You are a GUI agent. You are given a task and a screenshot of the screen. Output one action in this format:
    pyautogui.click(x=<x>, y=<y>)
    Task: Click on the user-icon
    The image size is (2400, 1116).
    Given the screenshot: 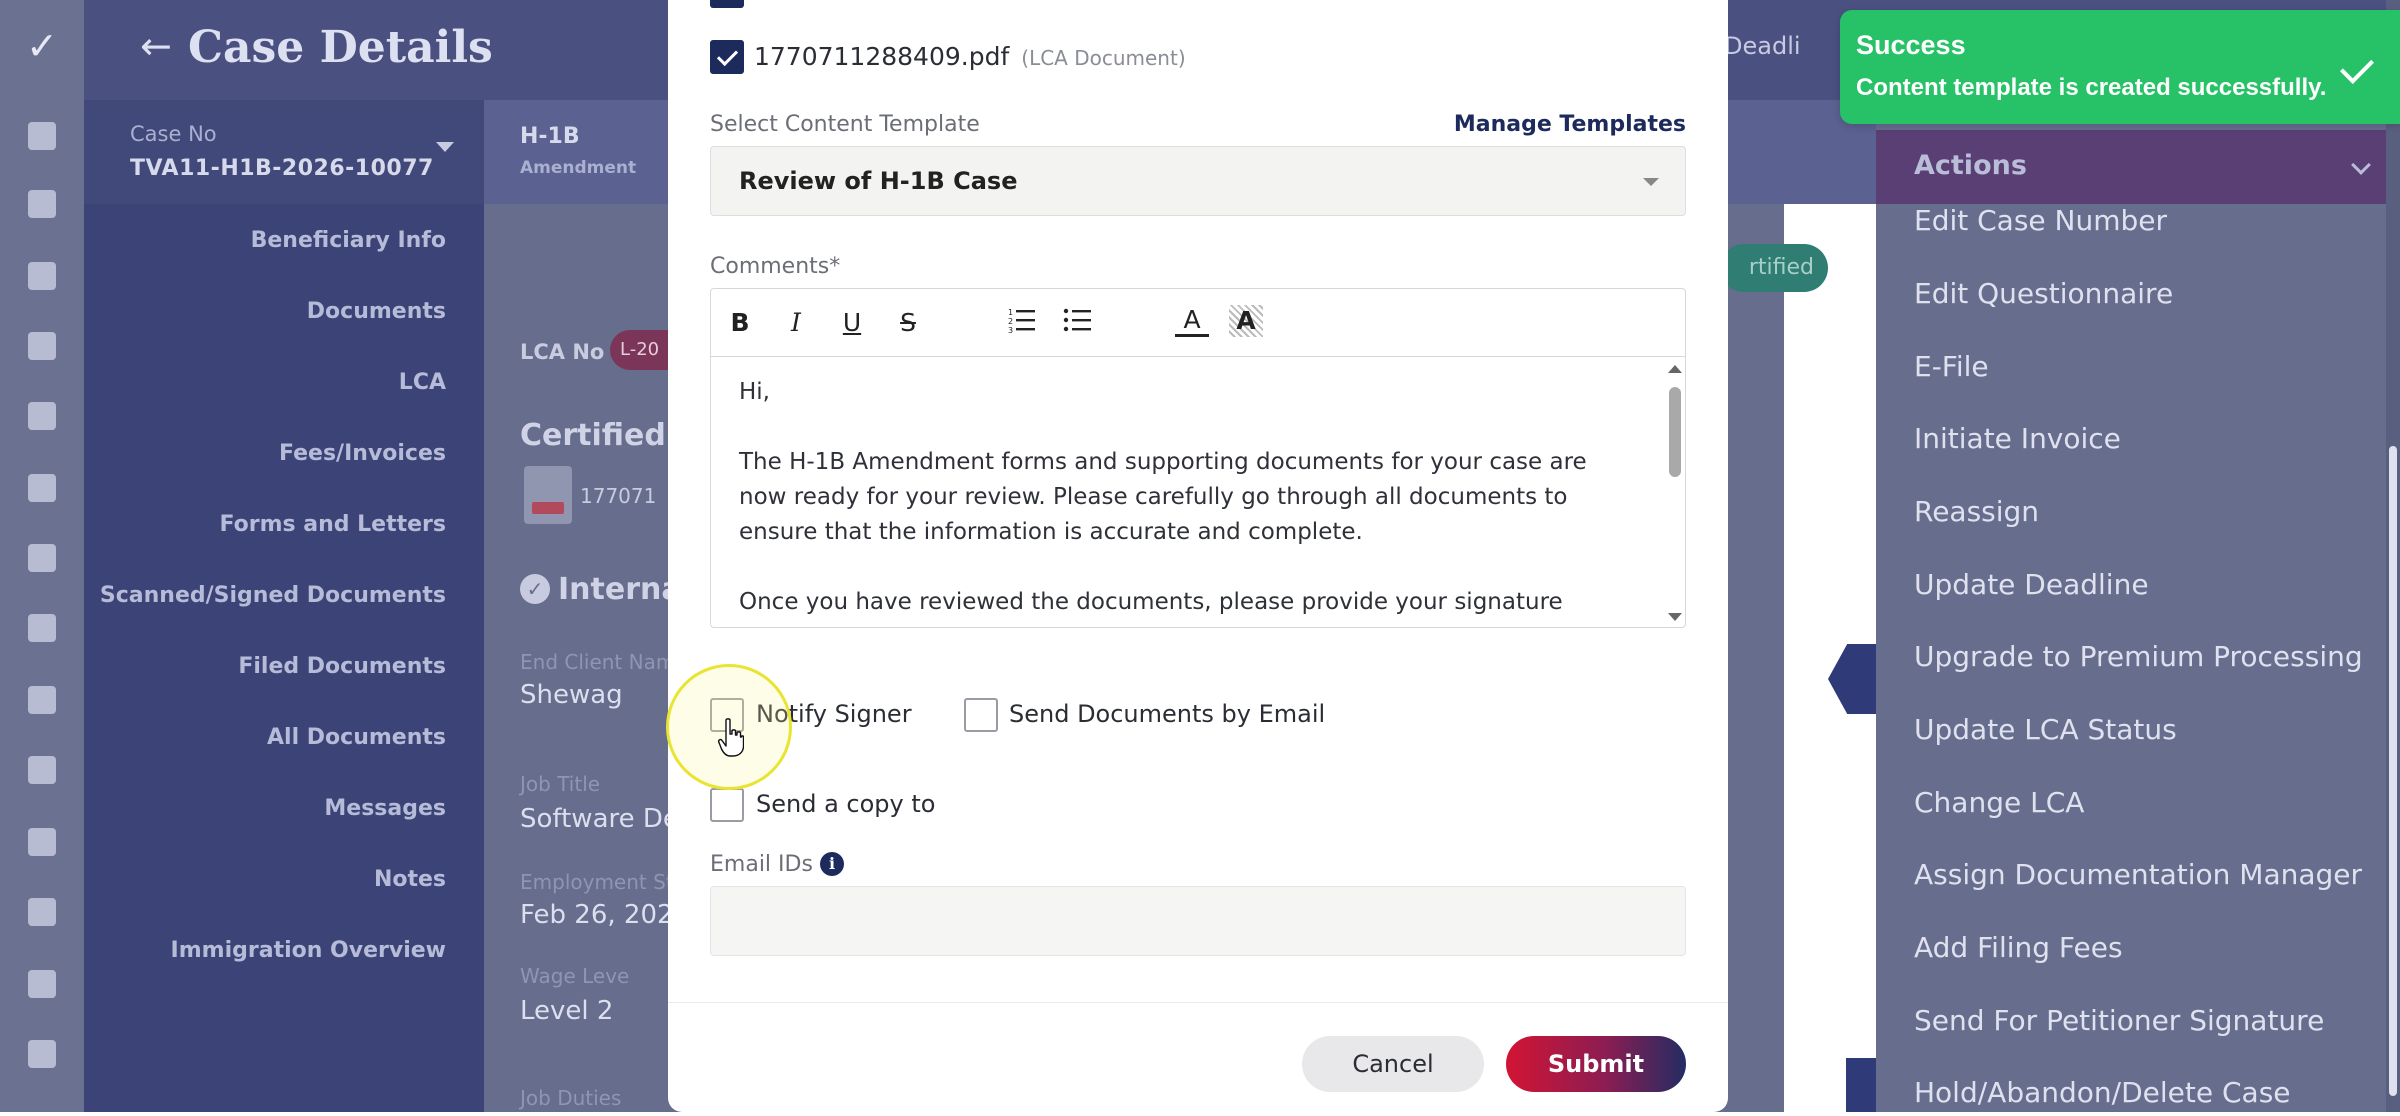 What is the action you would take?
    pyautogui.click(x=42, y=842)
    